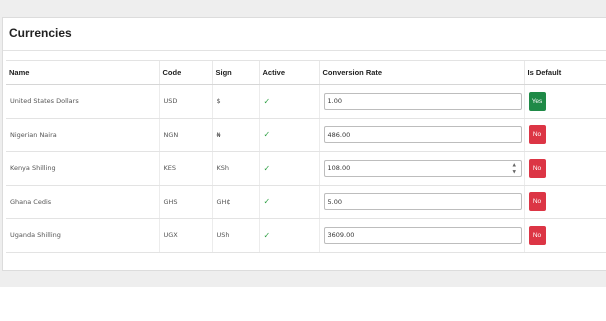 This screenshot has height=321, width=606. Describe the element at coordinates (185, 168) in the screenshot. I see `currency-code: KES` at that location.